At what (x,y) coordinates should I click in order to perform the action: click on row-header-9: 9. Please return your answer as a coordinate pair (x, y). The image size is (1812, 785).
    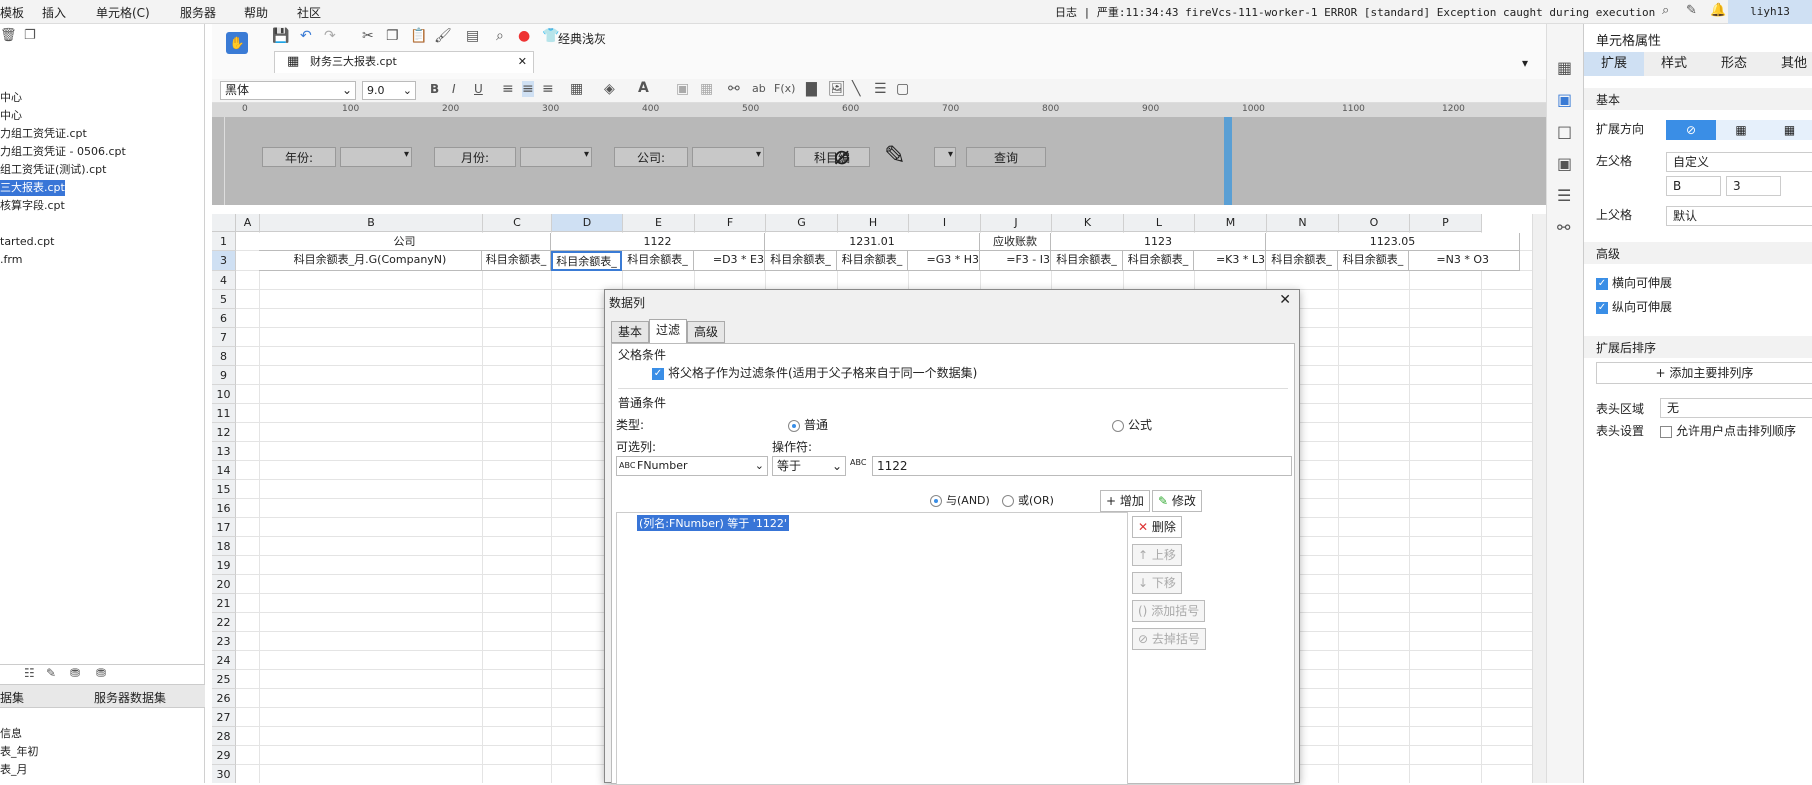
    Looking at the image, I should click on (224, 375).